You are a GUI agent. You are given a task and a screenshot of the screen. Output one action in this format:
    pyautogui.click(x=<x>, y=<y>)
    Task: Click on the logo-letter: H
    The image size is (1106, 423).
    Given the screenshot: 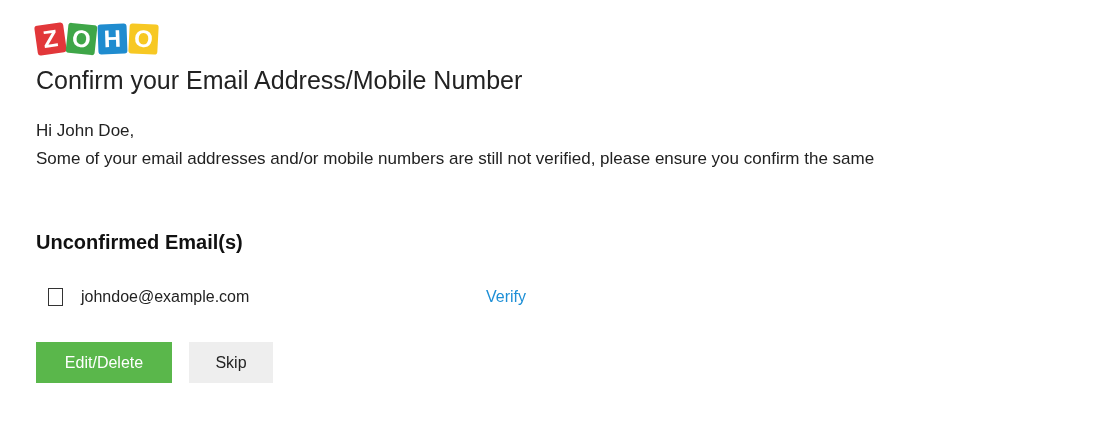 What is the action you would take?
    pyautogui.click(x=112, y=39)
    